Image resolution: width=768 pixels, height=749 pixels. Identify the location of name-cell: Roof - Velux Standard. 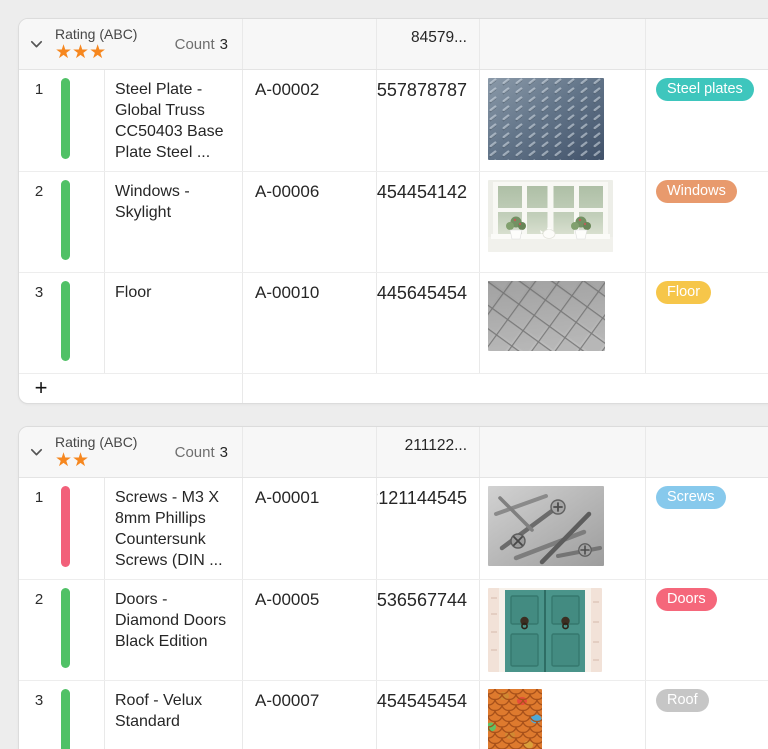
(174, 715).